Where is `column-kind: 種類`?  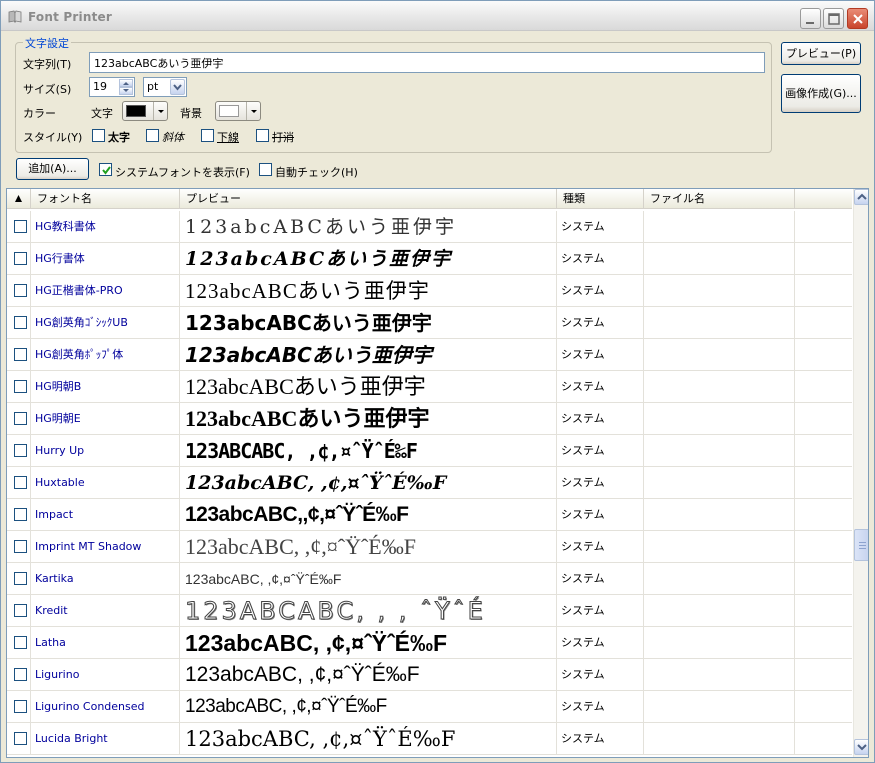
column-kind: 種類 is located at coordinates (600, 199).